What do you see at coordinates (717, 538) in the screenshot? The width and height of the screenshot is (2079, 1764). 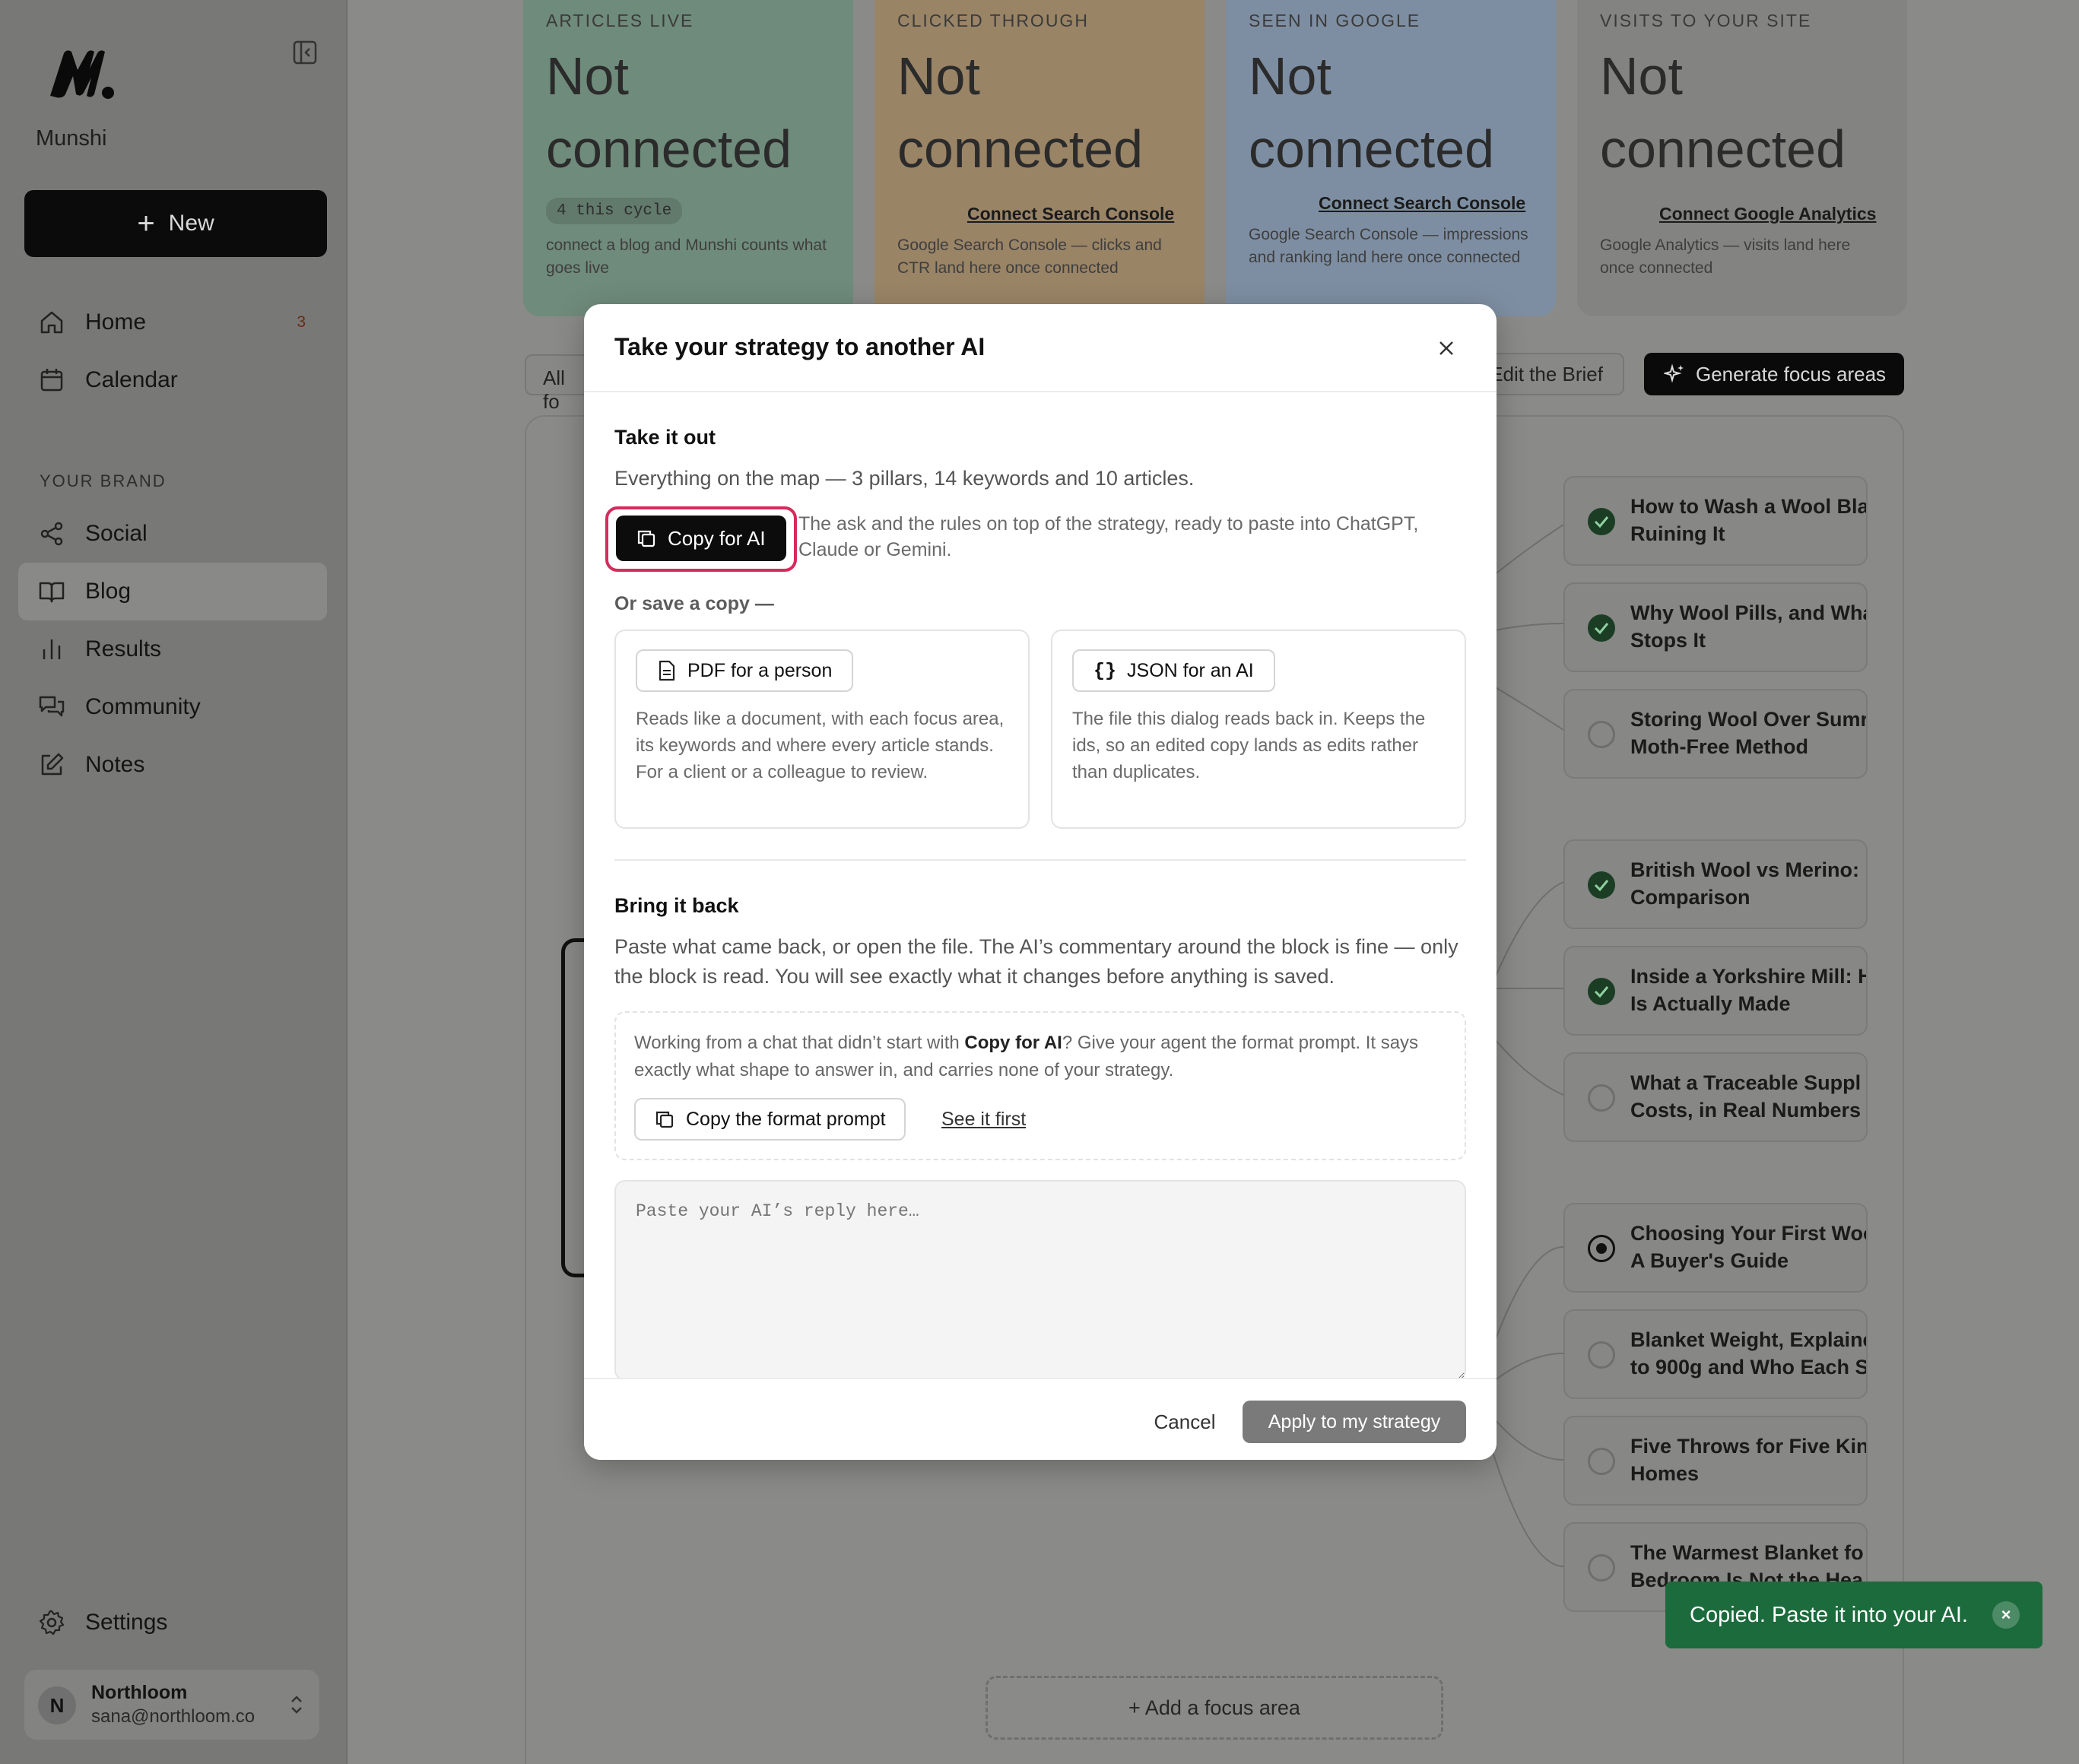 I see `copy-for-ai-label: Copy for AI` at bounding box center [717, 538].